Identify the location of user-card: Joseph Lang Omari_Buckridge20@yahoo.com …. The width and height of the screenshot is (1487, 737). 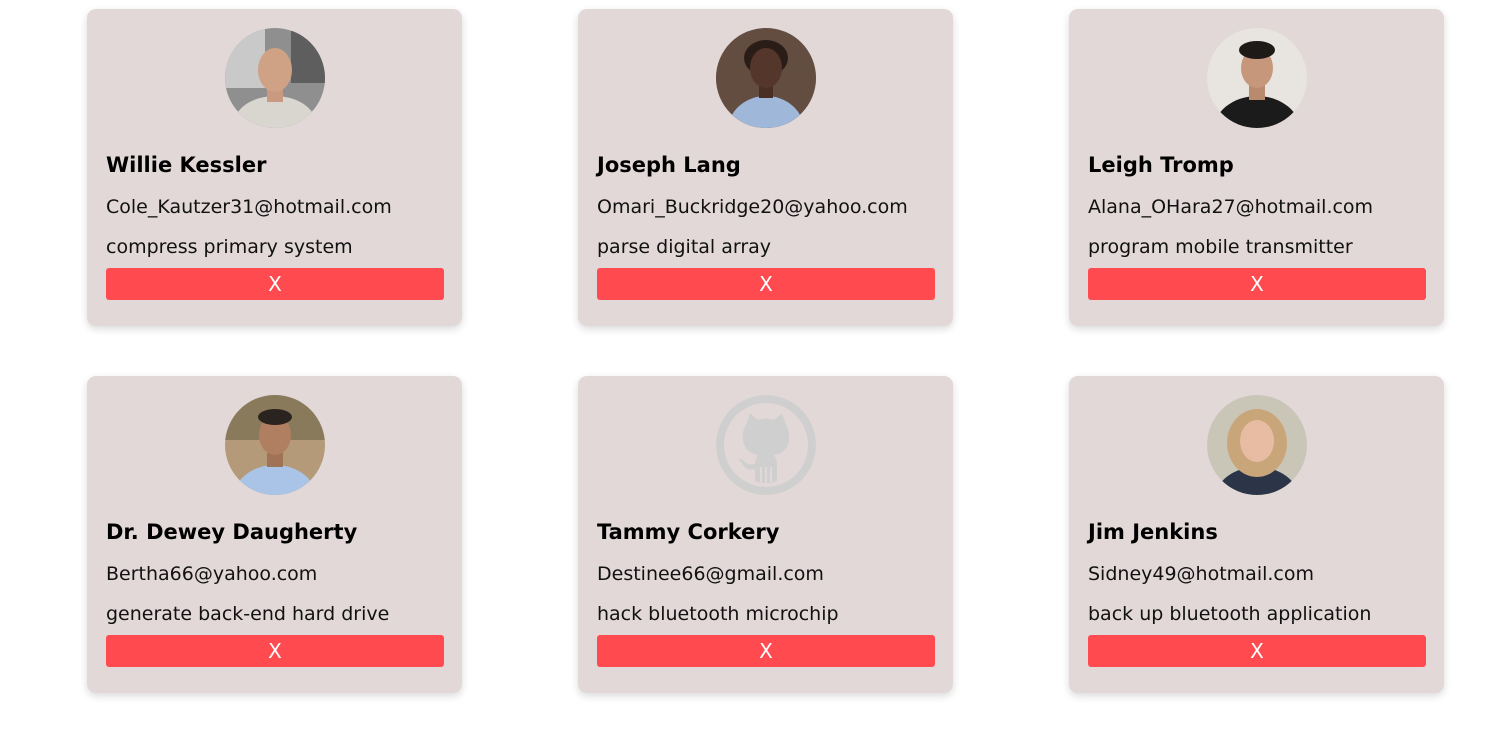
(765, 167).